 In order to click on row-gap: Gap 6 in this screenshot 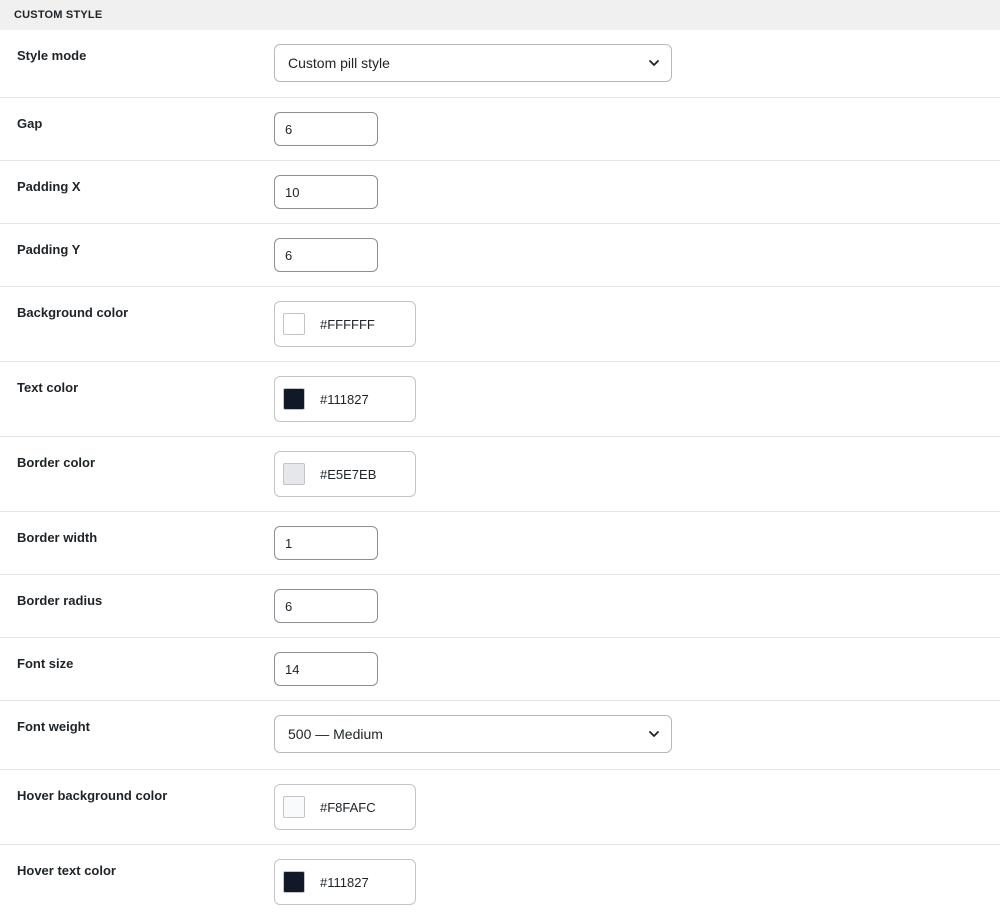, I will do `click(500, 129)`.